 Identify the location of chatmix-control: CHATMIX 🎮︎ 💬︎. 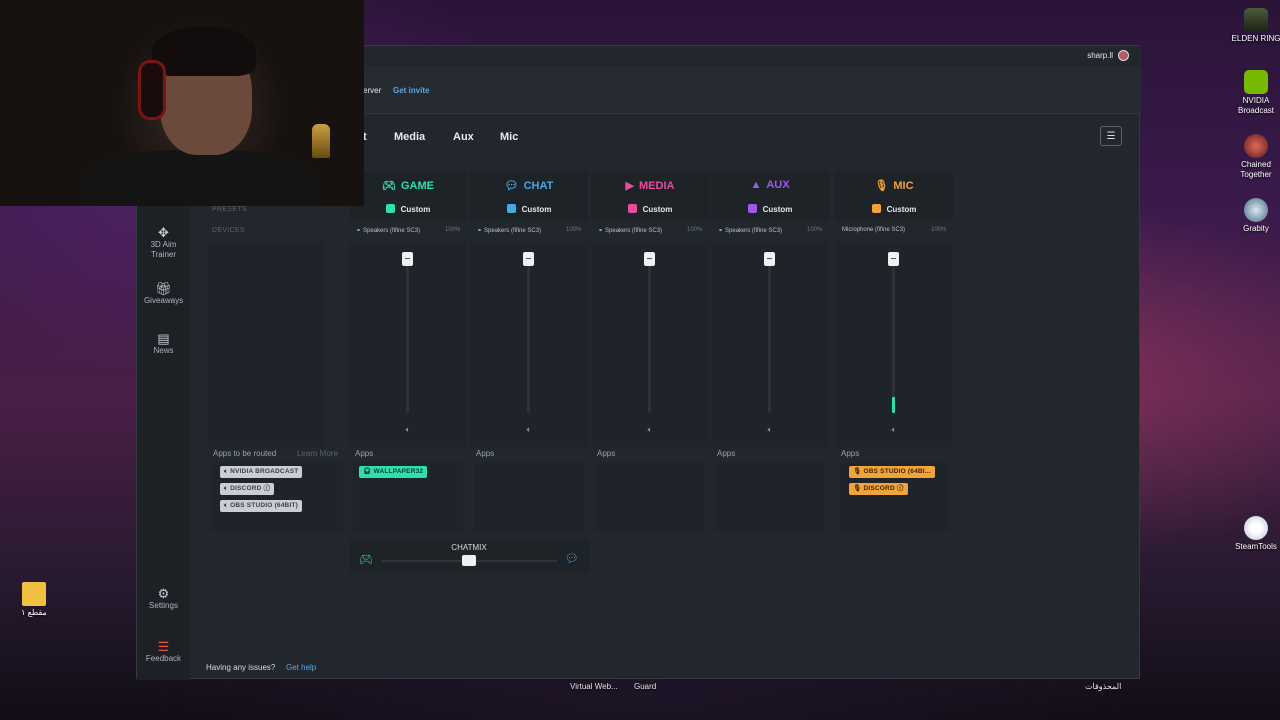
(469, 556).